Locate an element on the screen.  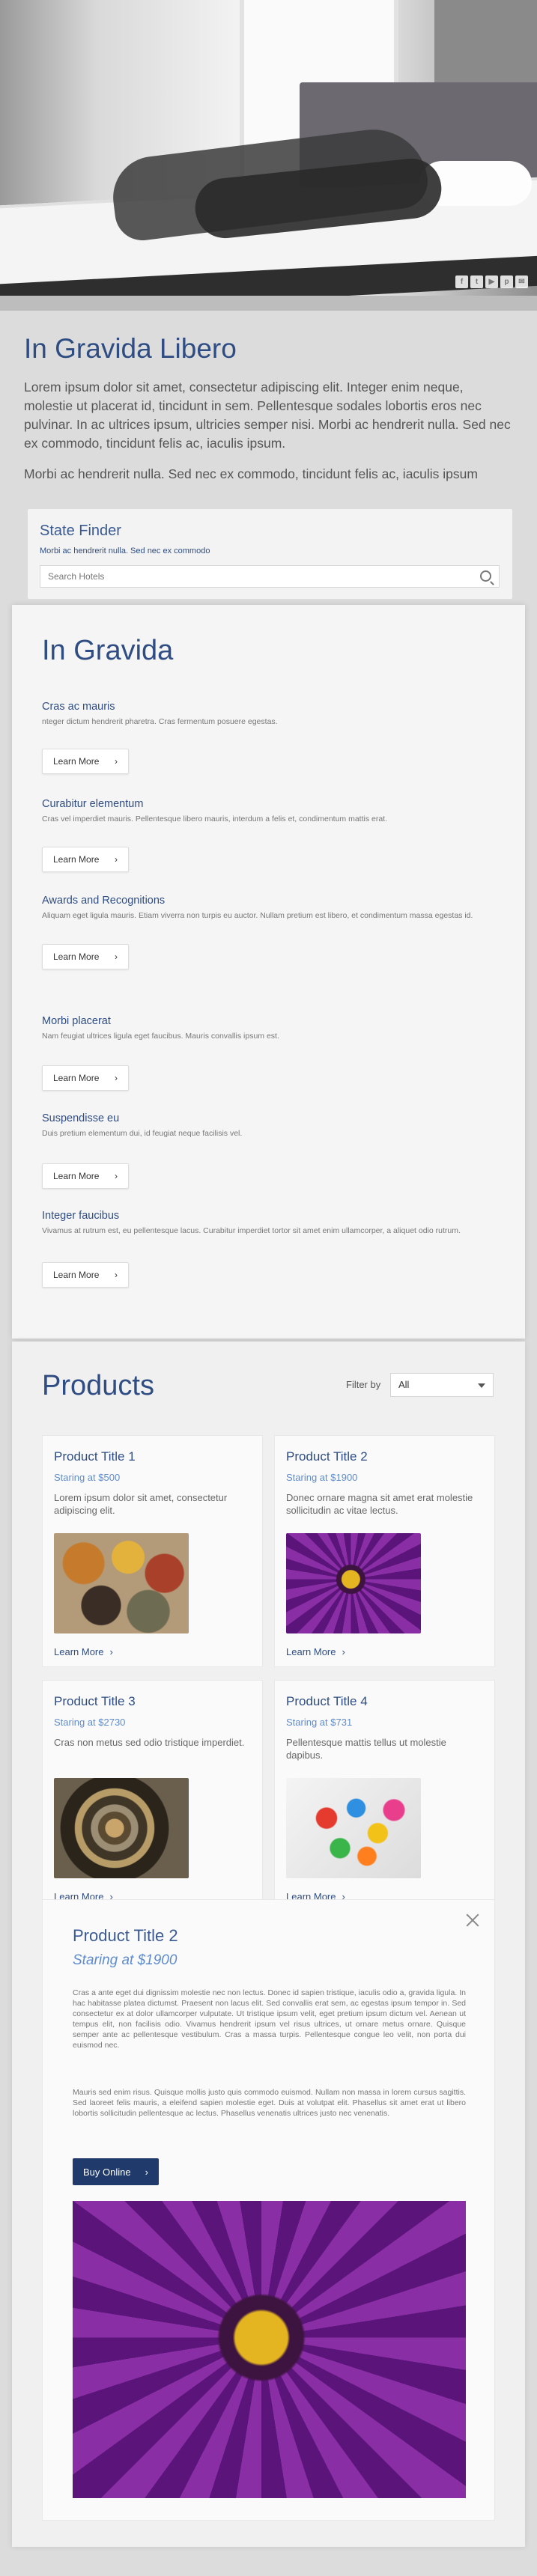
pinterest-icon: p is located at coordinates (507, 281).